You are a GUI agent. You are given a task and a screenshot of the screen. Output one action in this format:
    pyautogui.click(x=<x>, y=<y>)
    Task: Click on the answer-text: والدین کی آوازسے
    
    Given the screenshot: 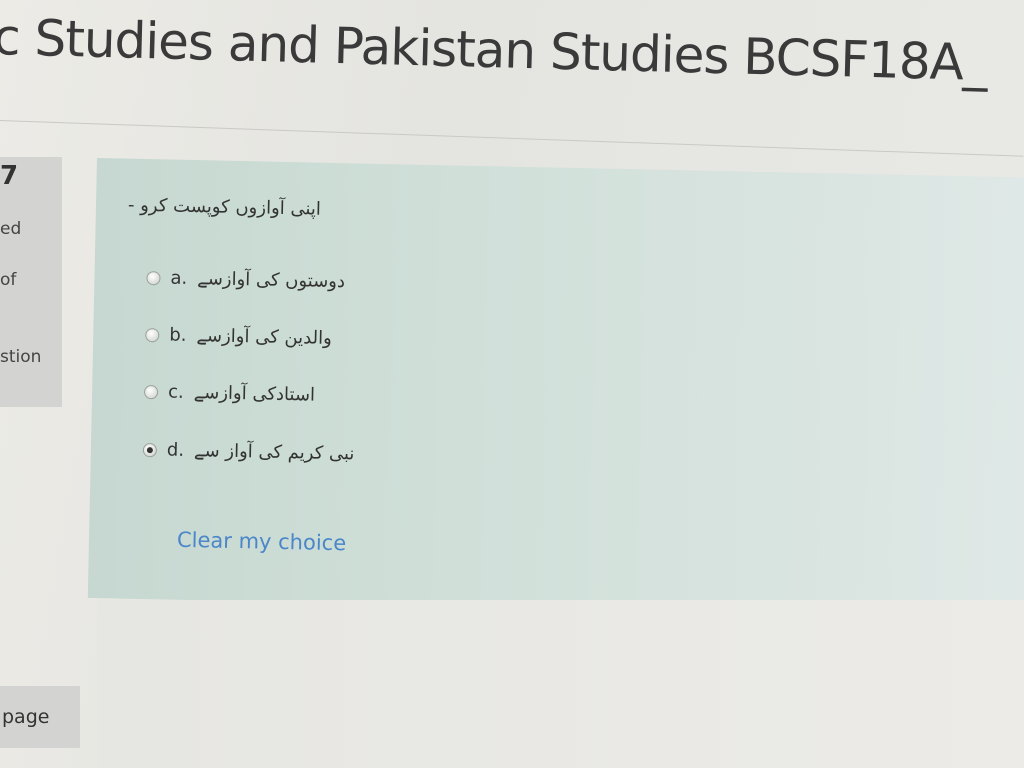 What is the action you would take?
    pyautogui.click(x=264, y=337)
    